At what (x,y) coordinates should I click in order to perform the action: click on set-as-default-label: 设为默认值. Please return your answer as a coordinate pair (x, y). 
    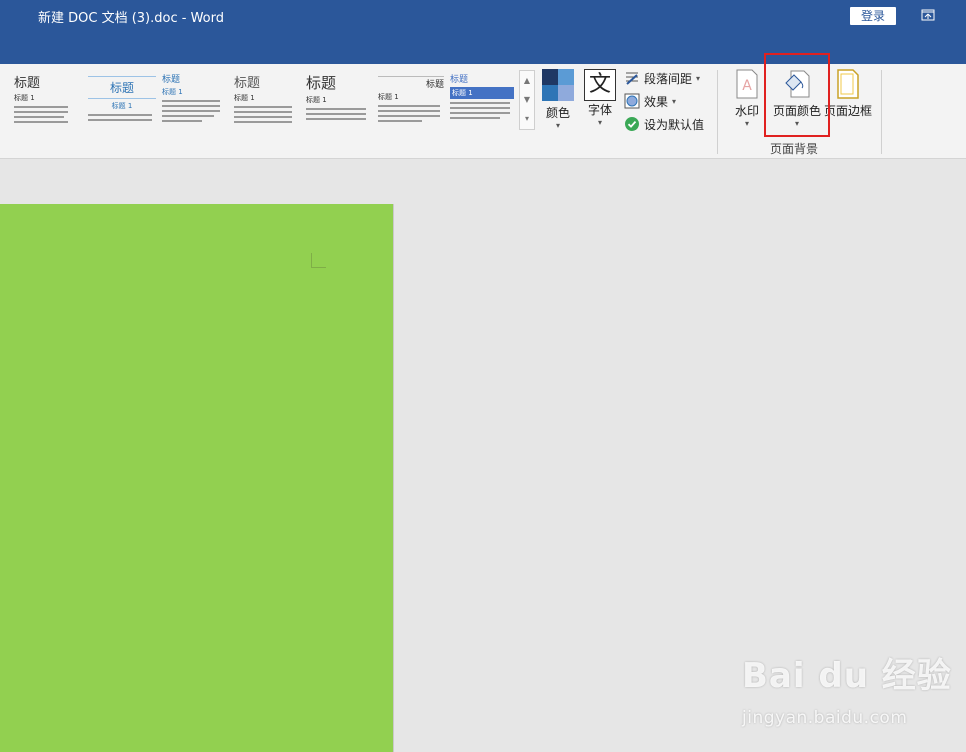
    Looking at the image, I should click on (674, 124).